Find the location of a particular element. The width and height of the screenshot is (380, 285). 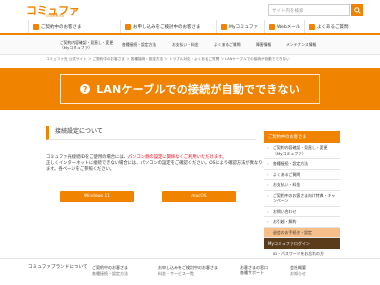

side-item-contract: › ご契約内容確認・見直し・変更（Myコミュファ） is located at coordinates (302, 151).